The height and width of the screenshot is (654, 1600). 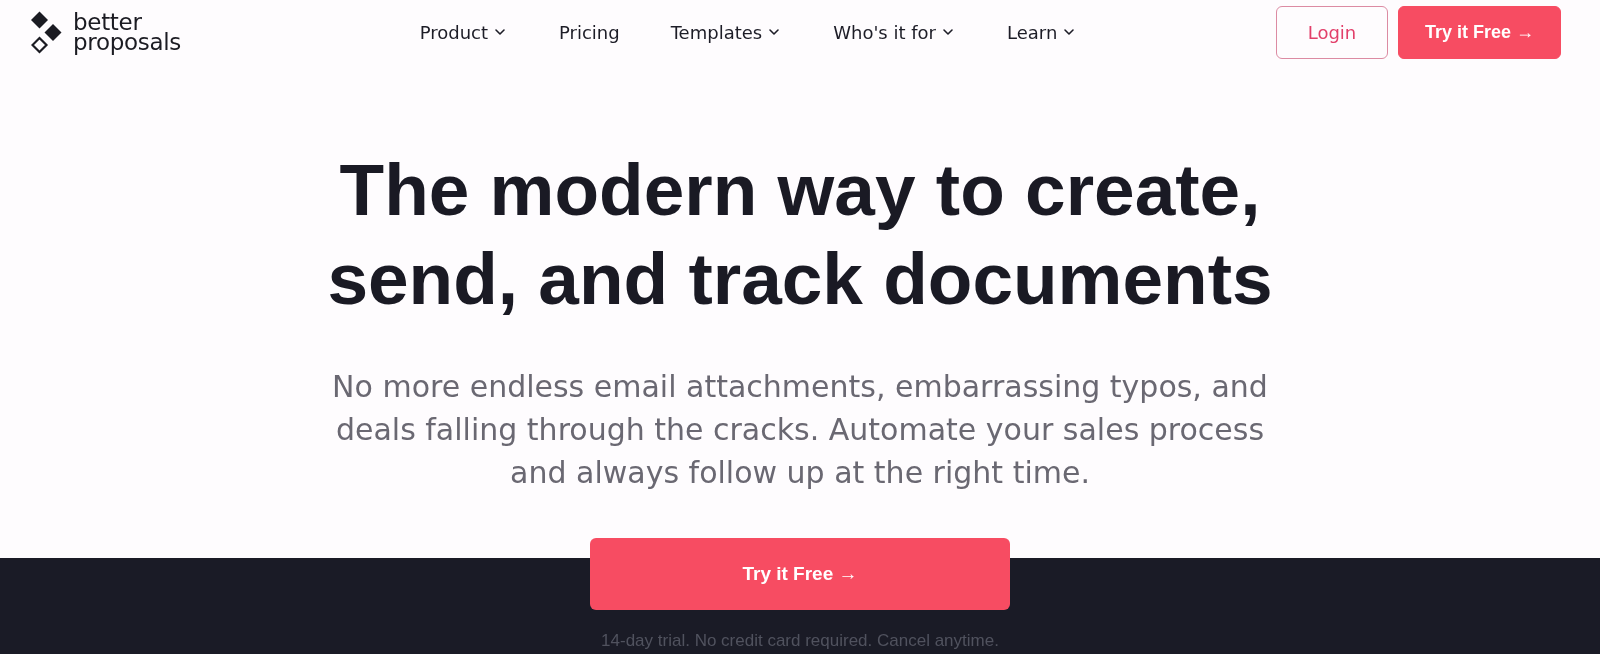 I want to click on trial-note: 14-day trial. No credit card required. Cancel anytime., so click(x=800, y=641).